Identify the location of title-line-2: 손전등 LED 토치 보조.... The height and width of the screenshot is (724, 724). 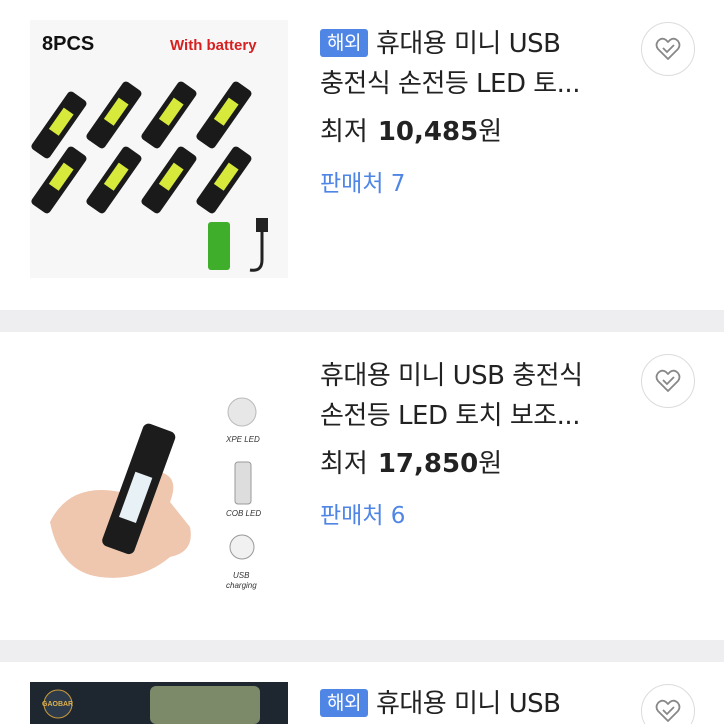
(450, 416).